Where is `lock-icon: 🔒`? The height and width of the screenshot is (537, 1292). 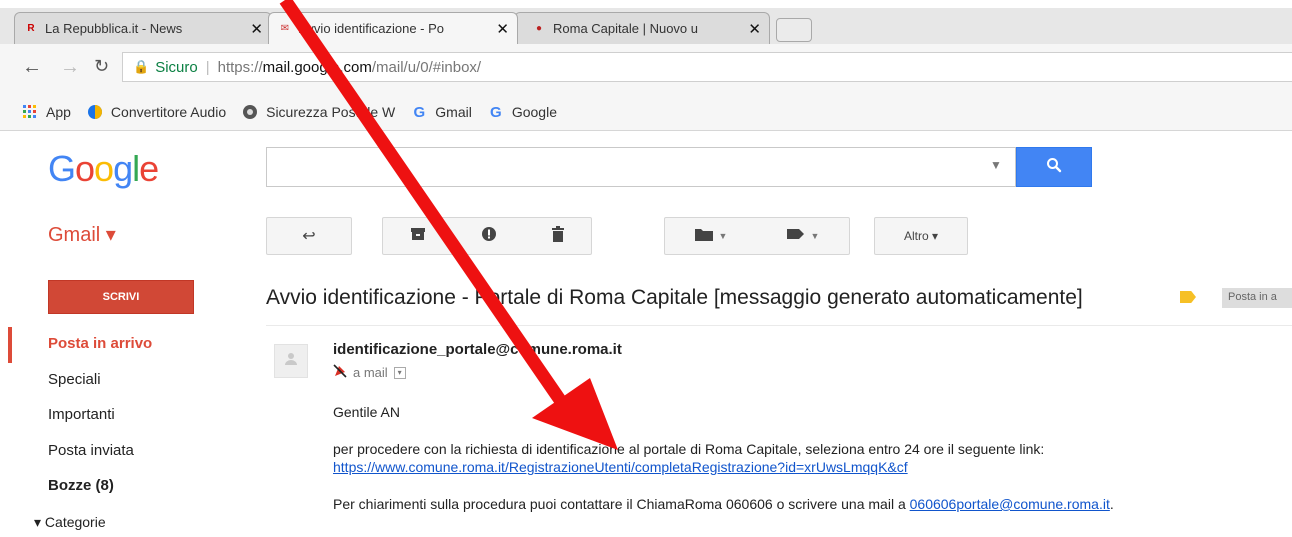
lock-icon: 🔒 is located at coordinates (141, 66).